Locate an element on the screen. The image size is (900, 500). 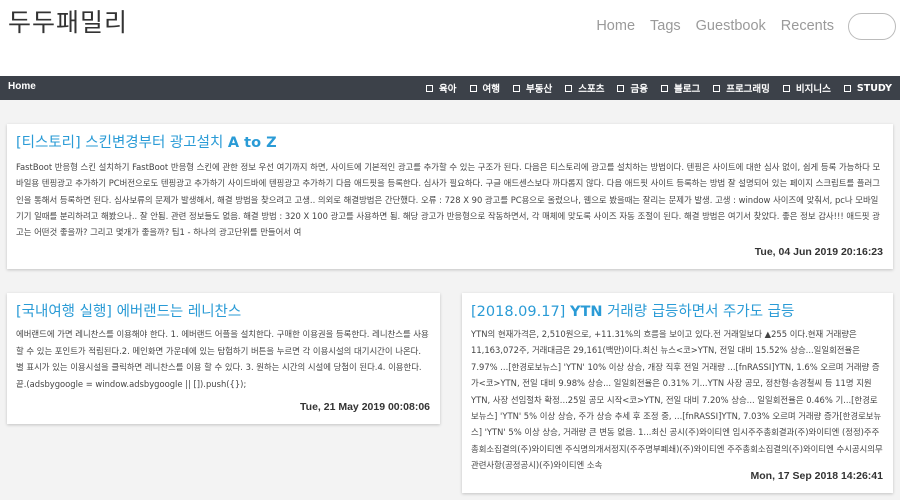
nav-item-programming: 프로그래밍 is located at coordinates (741, 88).